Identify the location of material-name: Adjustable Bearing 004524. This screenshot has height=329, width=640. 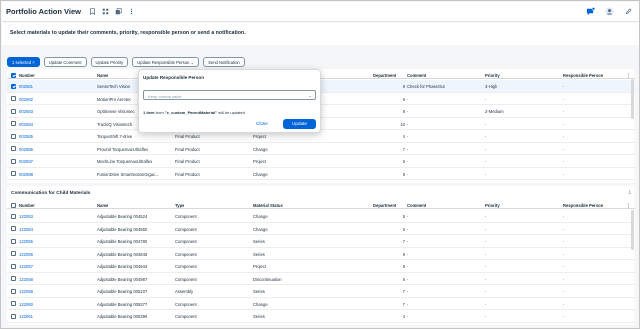
(122, 216).